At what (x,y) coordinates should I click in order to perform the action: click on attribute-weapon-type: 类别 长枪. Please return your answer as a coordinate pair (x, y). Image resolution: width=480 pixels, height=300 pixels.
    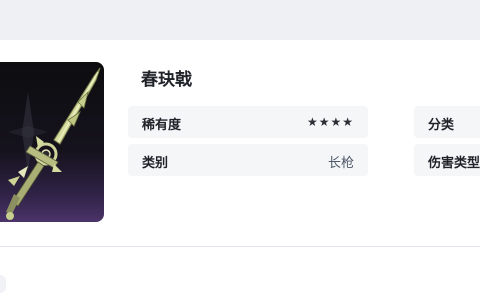
    Looking at the image, I should click on (248, 160).